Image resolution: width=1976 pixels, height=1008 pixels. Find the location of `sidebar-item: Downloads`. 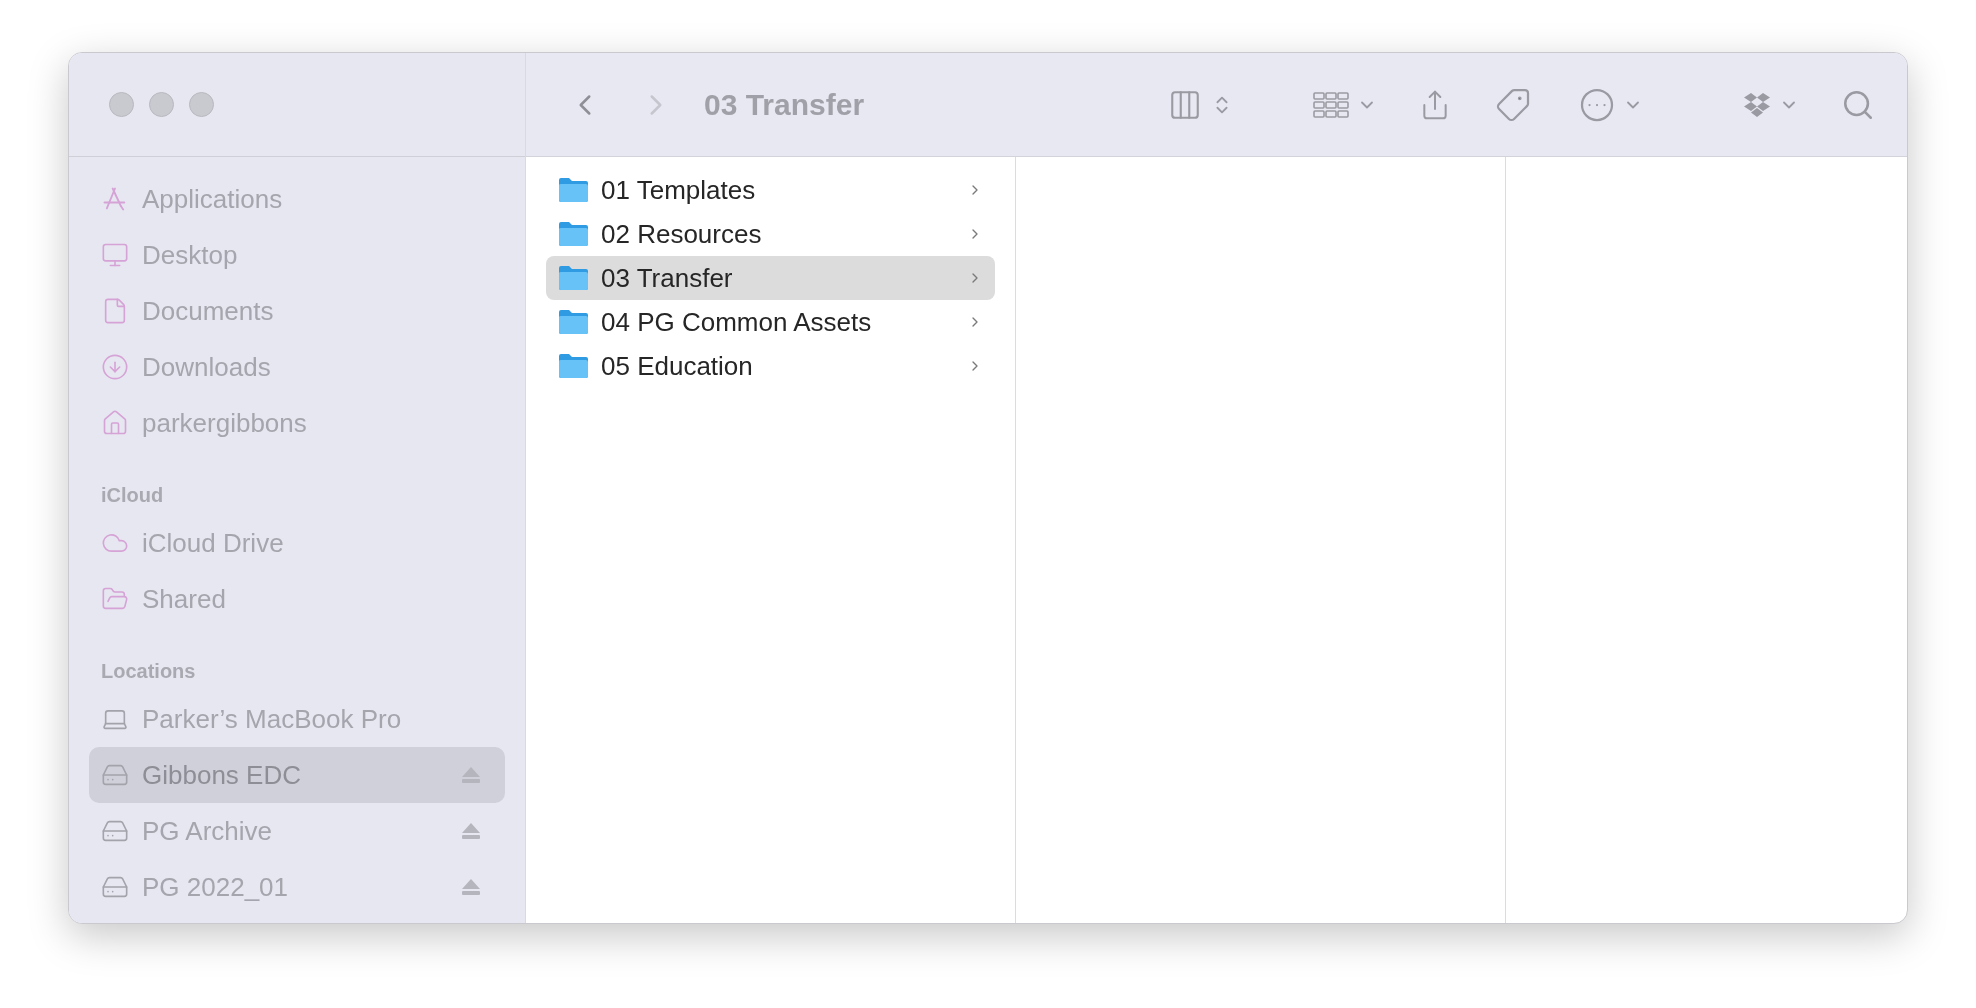

sidebar-item: Downloads is located at coordinates (297, 367).